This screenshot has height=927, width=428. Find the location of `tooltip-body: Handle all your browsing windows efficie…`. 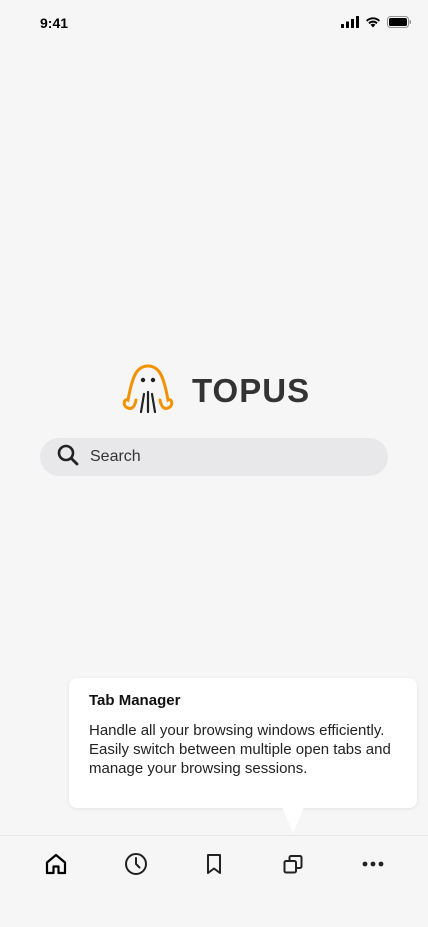

tooltip-body: Handle all your browsing windows efficie… is located at coordinates (240, 749).